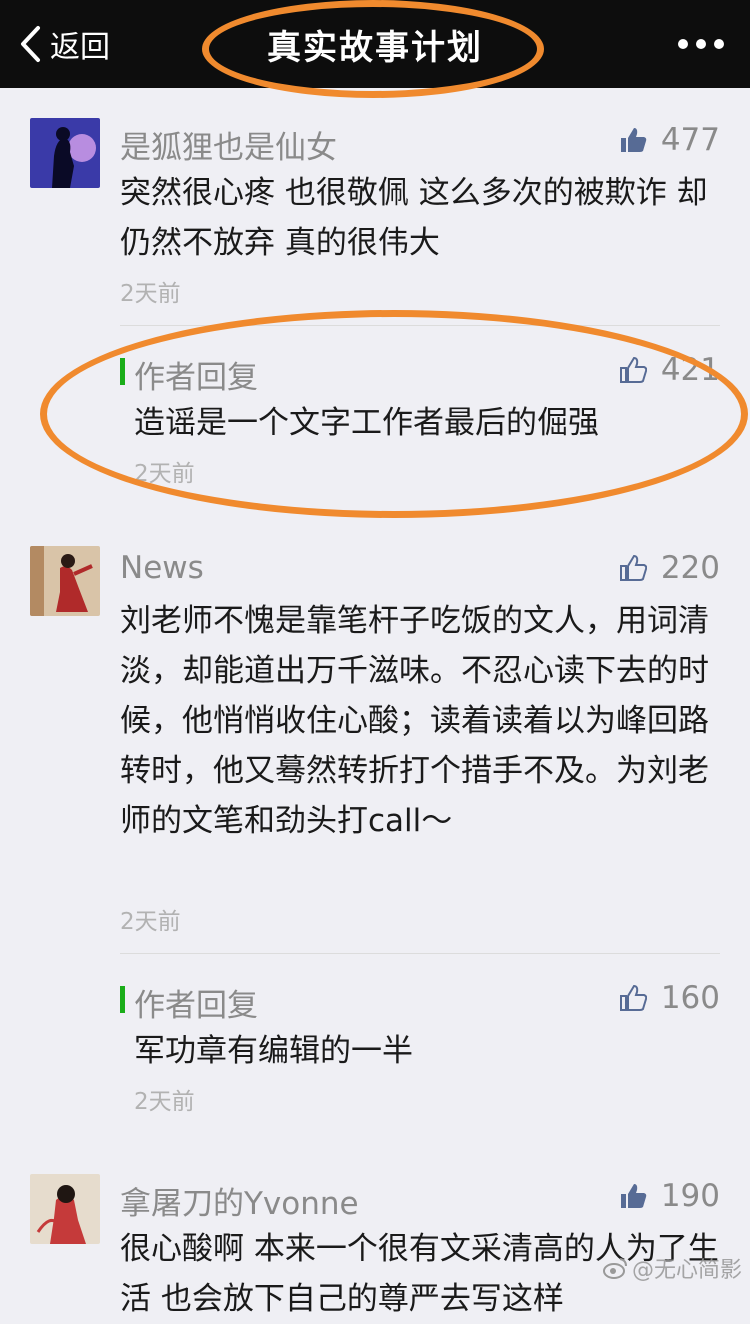 This screenshot has height=1324, width=750. Describe the element at coordinates (686, 1270) in the screenshot. I see `watermark-text: @无心简影` at that location.